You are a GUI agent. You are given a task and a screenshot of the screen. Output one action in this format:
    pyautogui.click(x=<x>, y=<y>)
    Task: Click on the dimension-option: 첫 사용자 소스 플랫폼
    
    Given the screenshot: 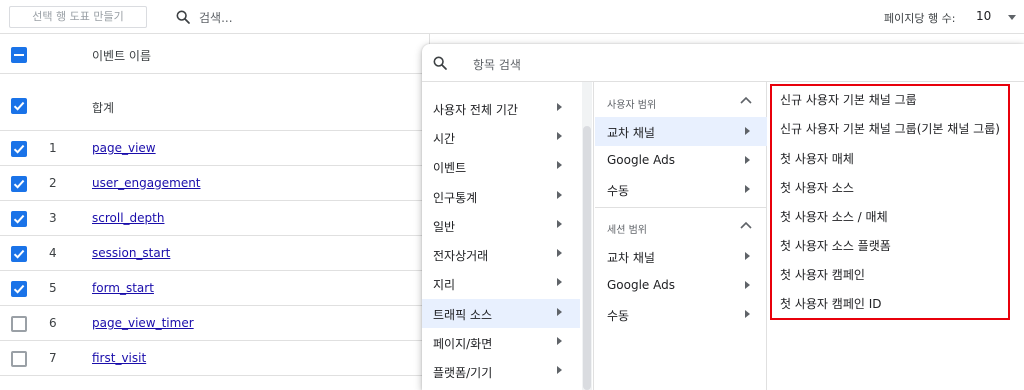 What is the action you would take?
    pyautogui.click(x=835, y=245)
    